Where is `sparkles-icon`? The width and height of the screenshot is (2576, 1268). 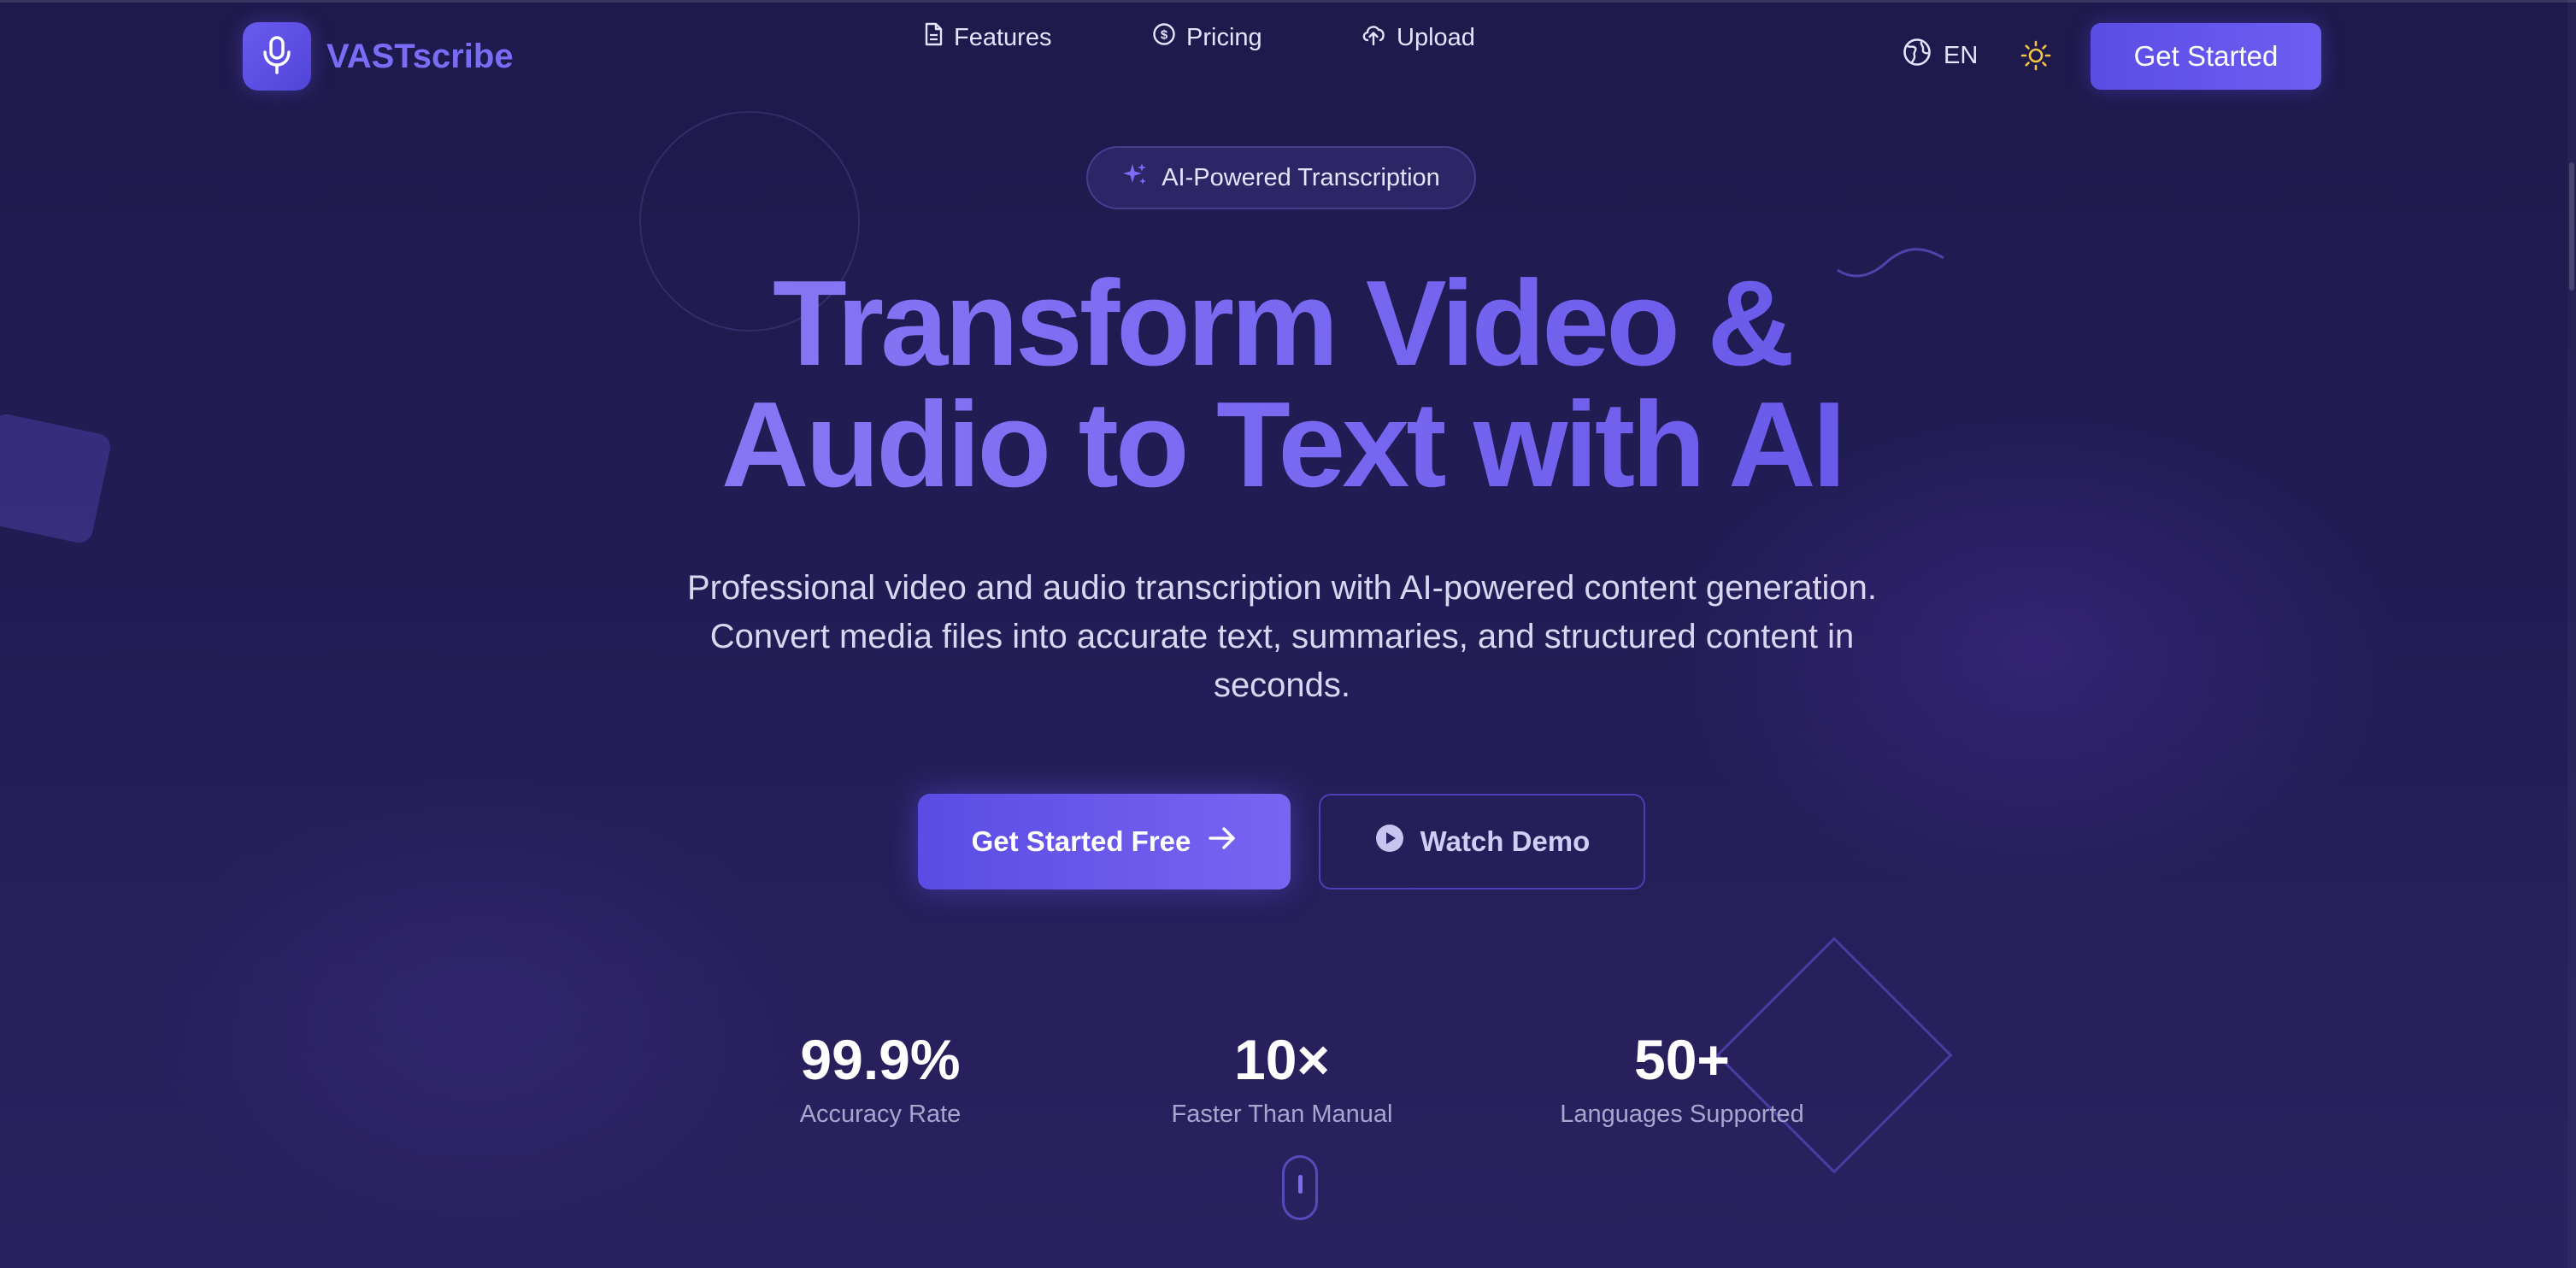 sparkles-icon is located at coordinates (1135, 178).